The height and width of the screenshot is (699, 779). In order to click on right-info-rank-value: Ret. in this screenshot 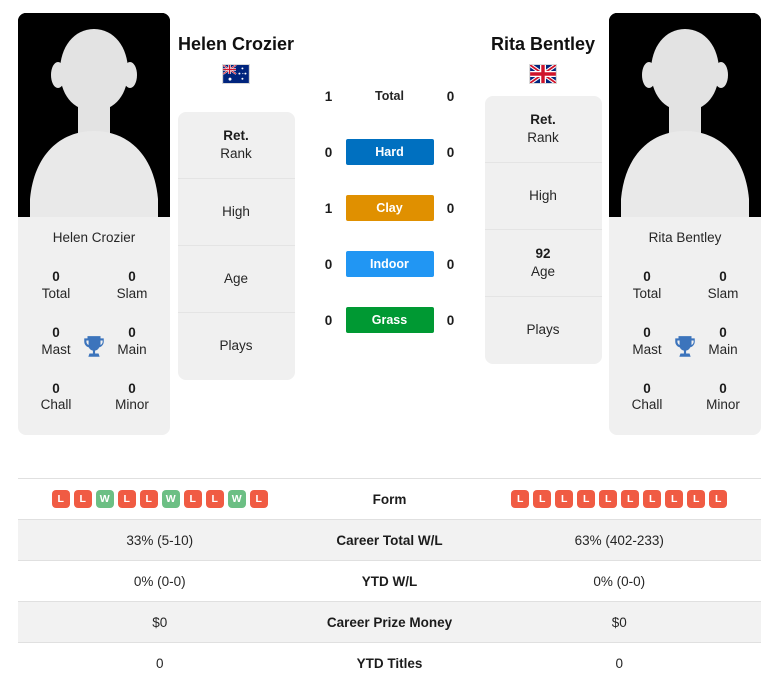, I will do `click(543, 120)`.